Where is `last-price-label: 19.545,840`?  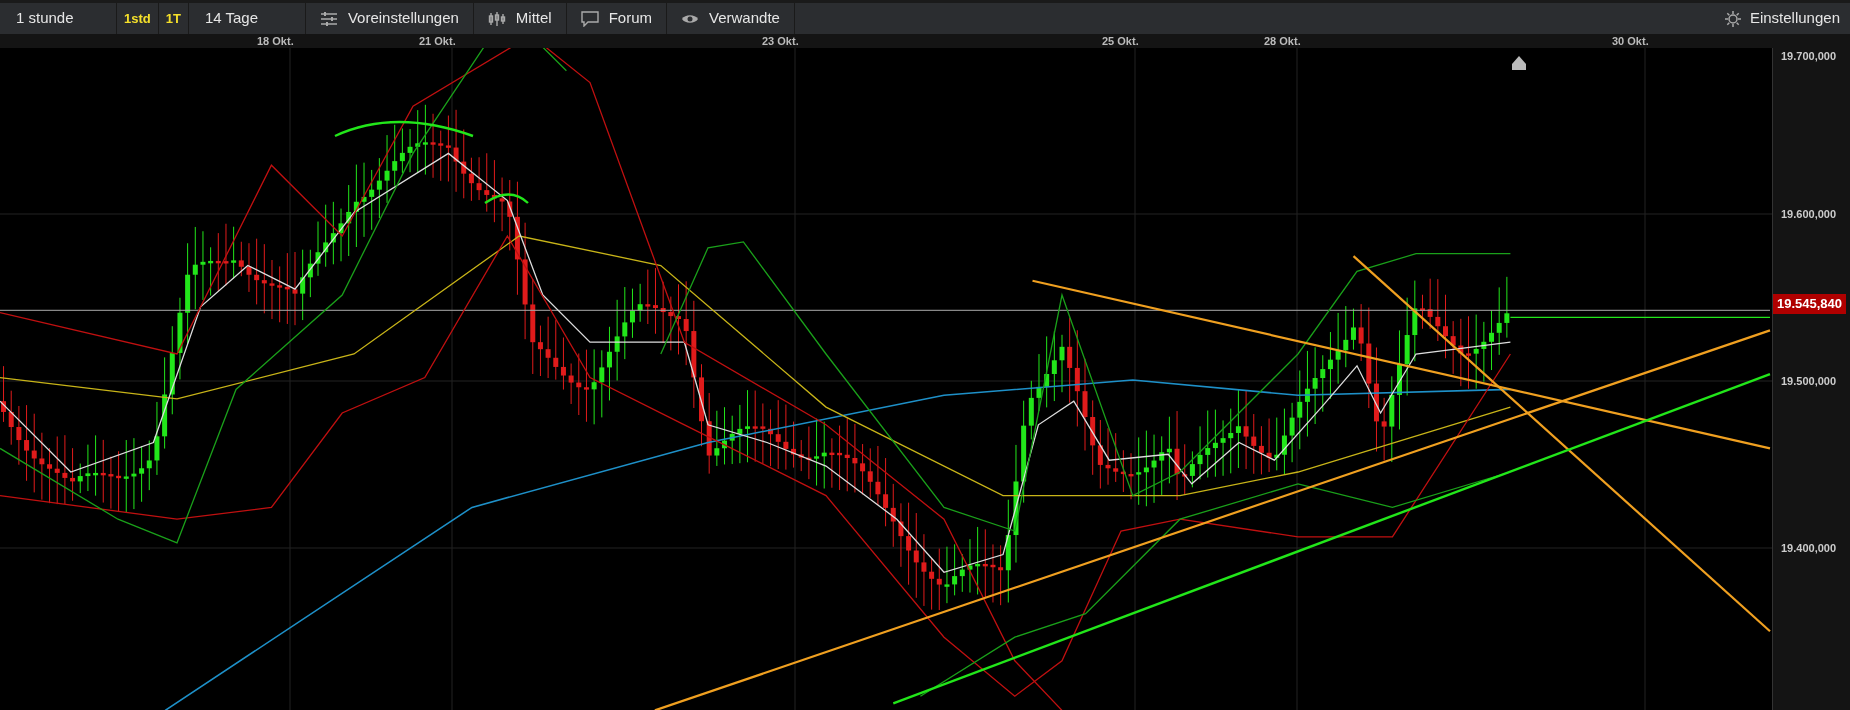 last-price-label: 19.545,840 is located at coordinates (1810, 304).